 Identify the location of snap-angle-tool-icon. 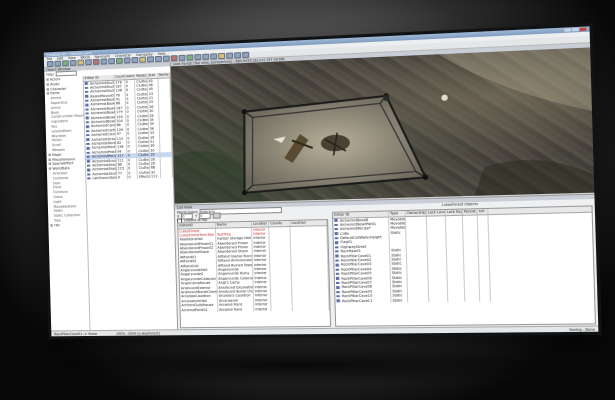
(150, 59).